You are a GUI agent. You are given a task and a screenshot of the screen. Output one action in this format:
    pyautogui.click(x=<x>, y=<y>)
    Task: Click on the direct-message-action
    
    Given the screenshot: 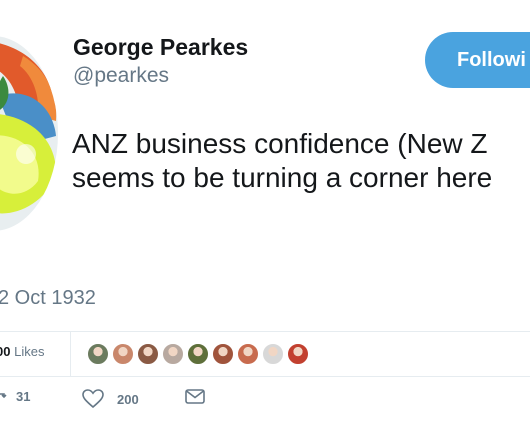 What is the action you would take?
    pyautogui.click(x=195, y=397)
    